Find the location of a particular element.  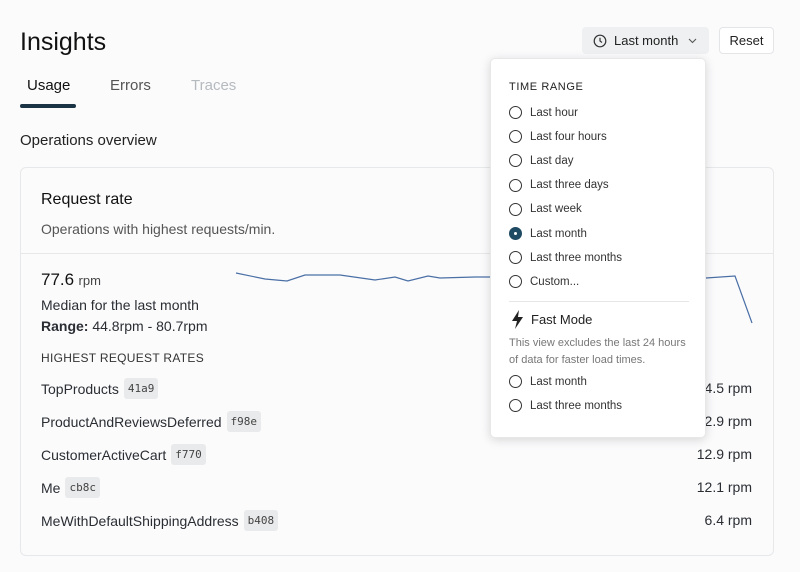

radio-label: Last four hours is located at coordinates (568, 136).